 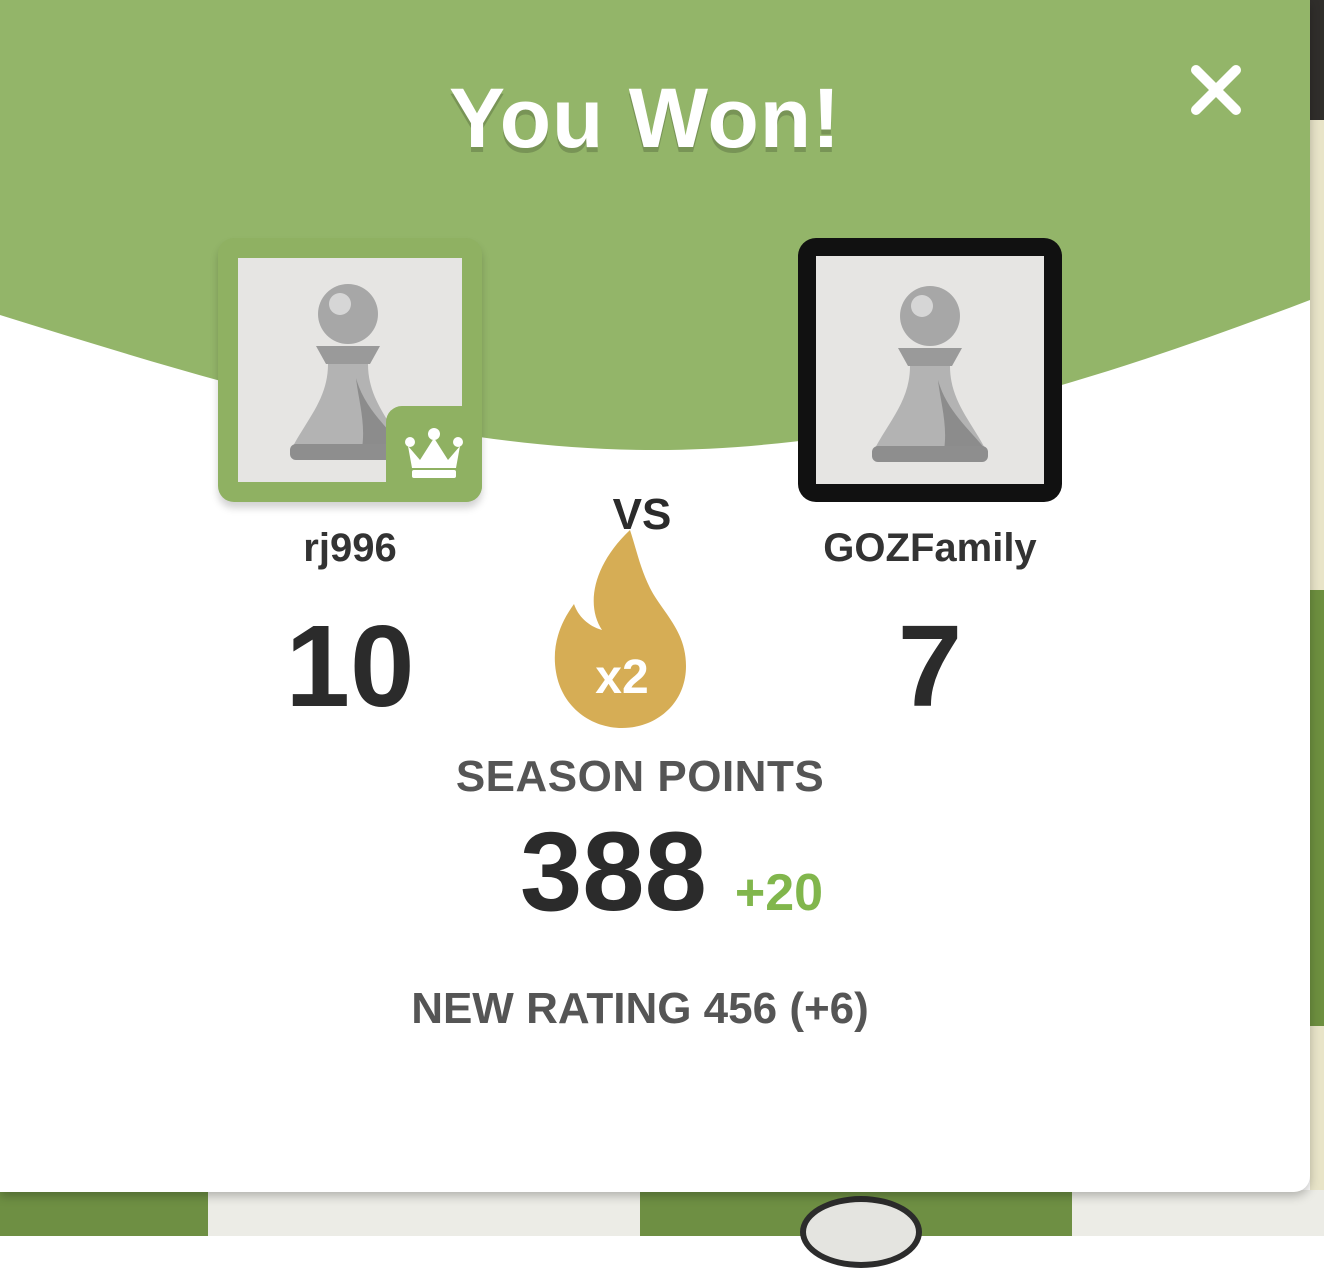 I want to click on new-rating: NEW RATING 456 (+6), so click(x=640, y=1008).